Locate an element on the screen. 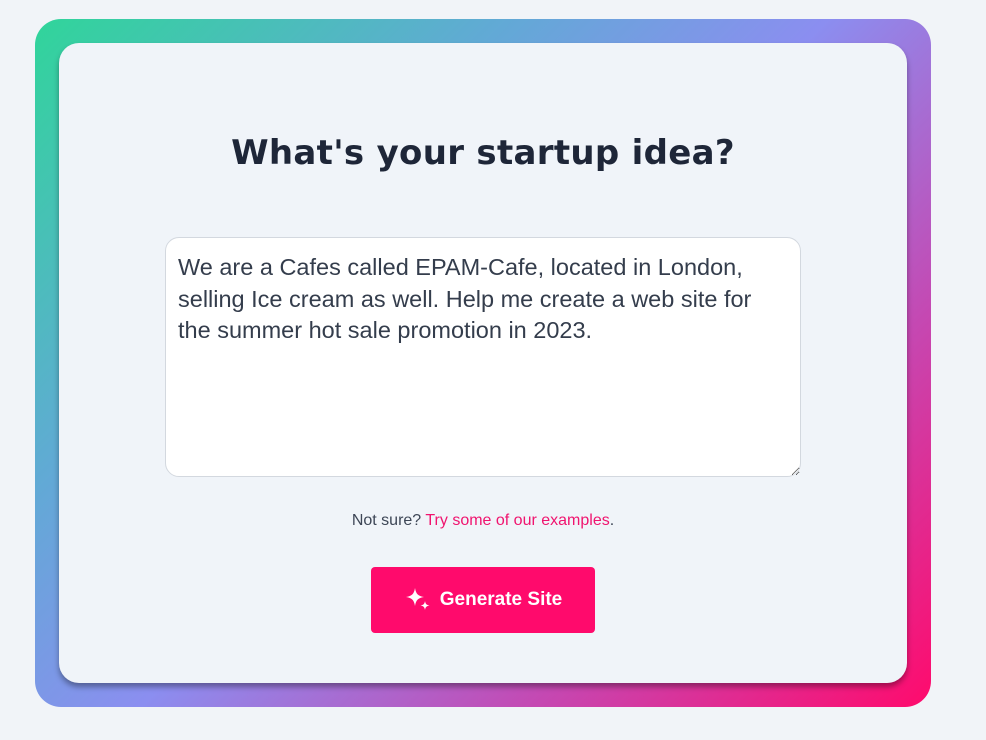 This screenshot has height=740, width=986. page-title: What's your startup idea? is located at coordinates (483, 153).